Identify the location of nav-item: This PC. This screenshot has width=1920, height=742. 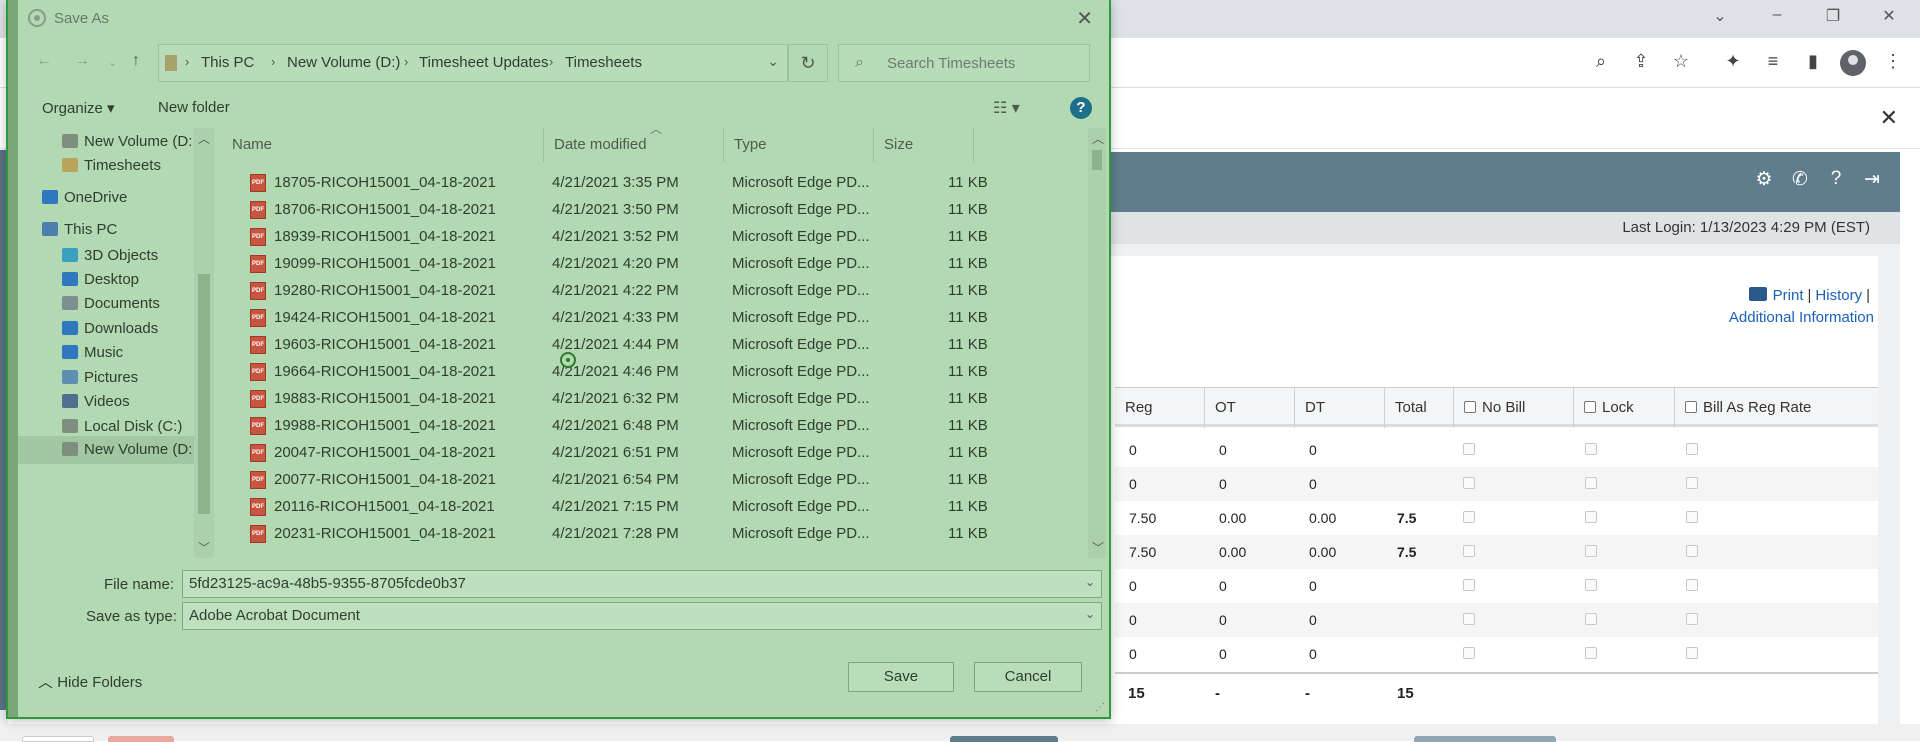
(108, 230).